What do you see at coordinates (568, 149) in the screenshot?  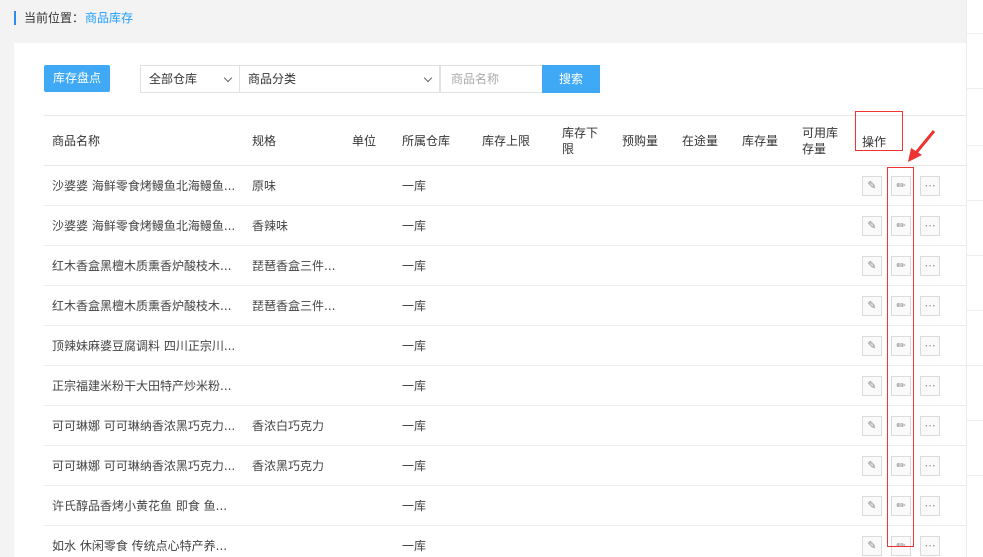 I see `header-lower-limit-line2: 限` at bounding box center [568, 149].